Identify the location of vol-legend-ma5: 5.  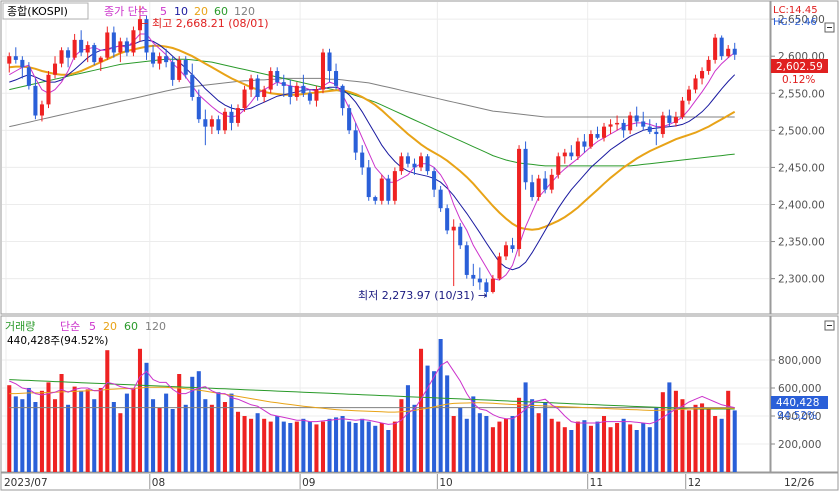
(92, 326).